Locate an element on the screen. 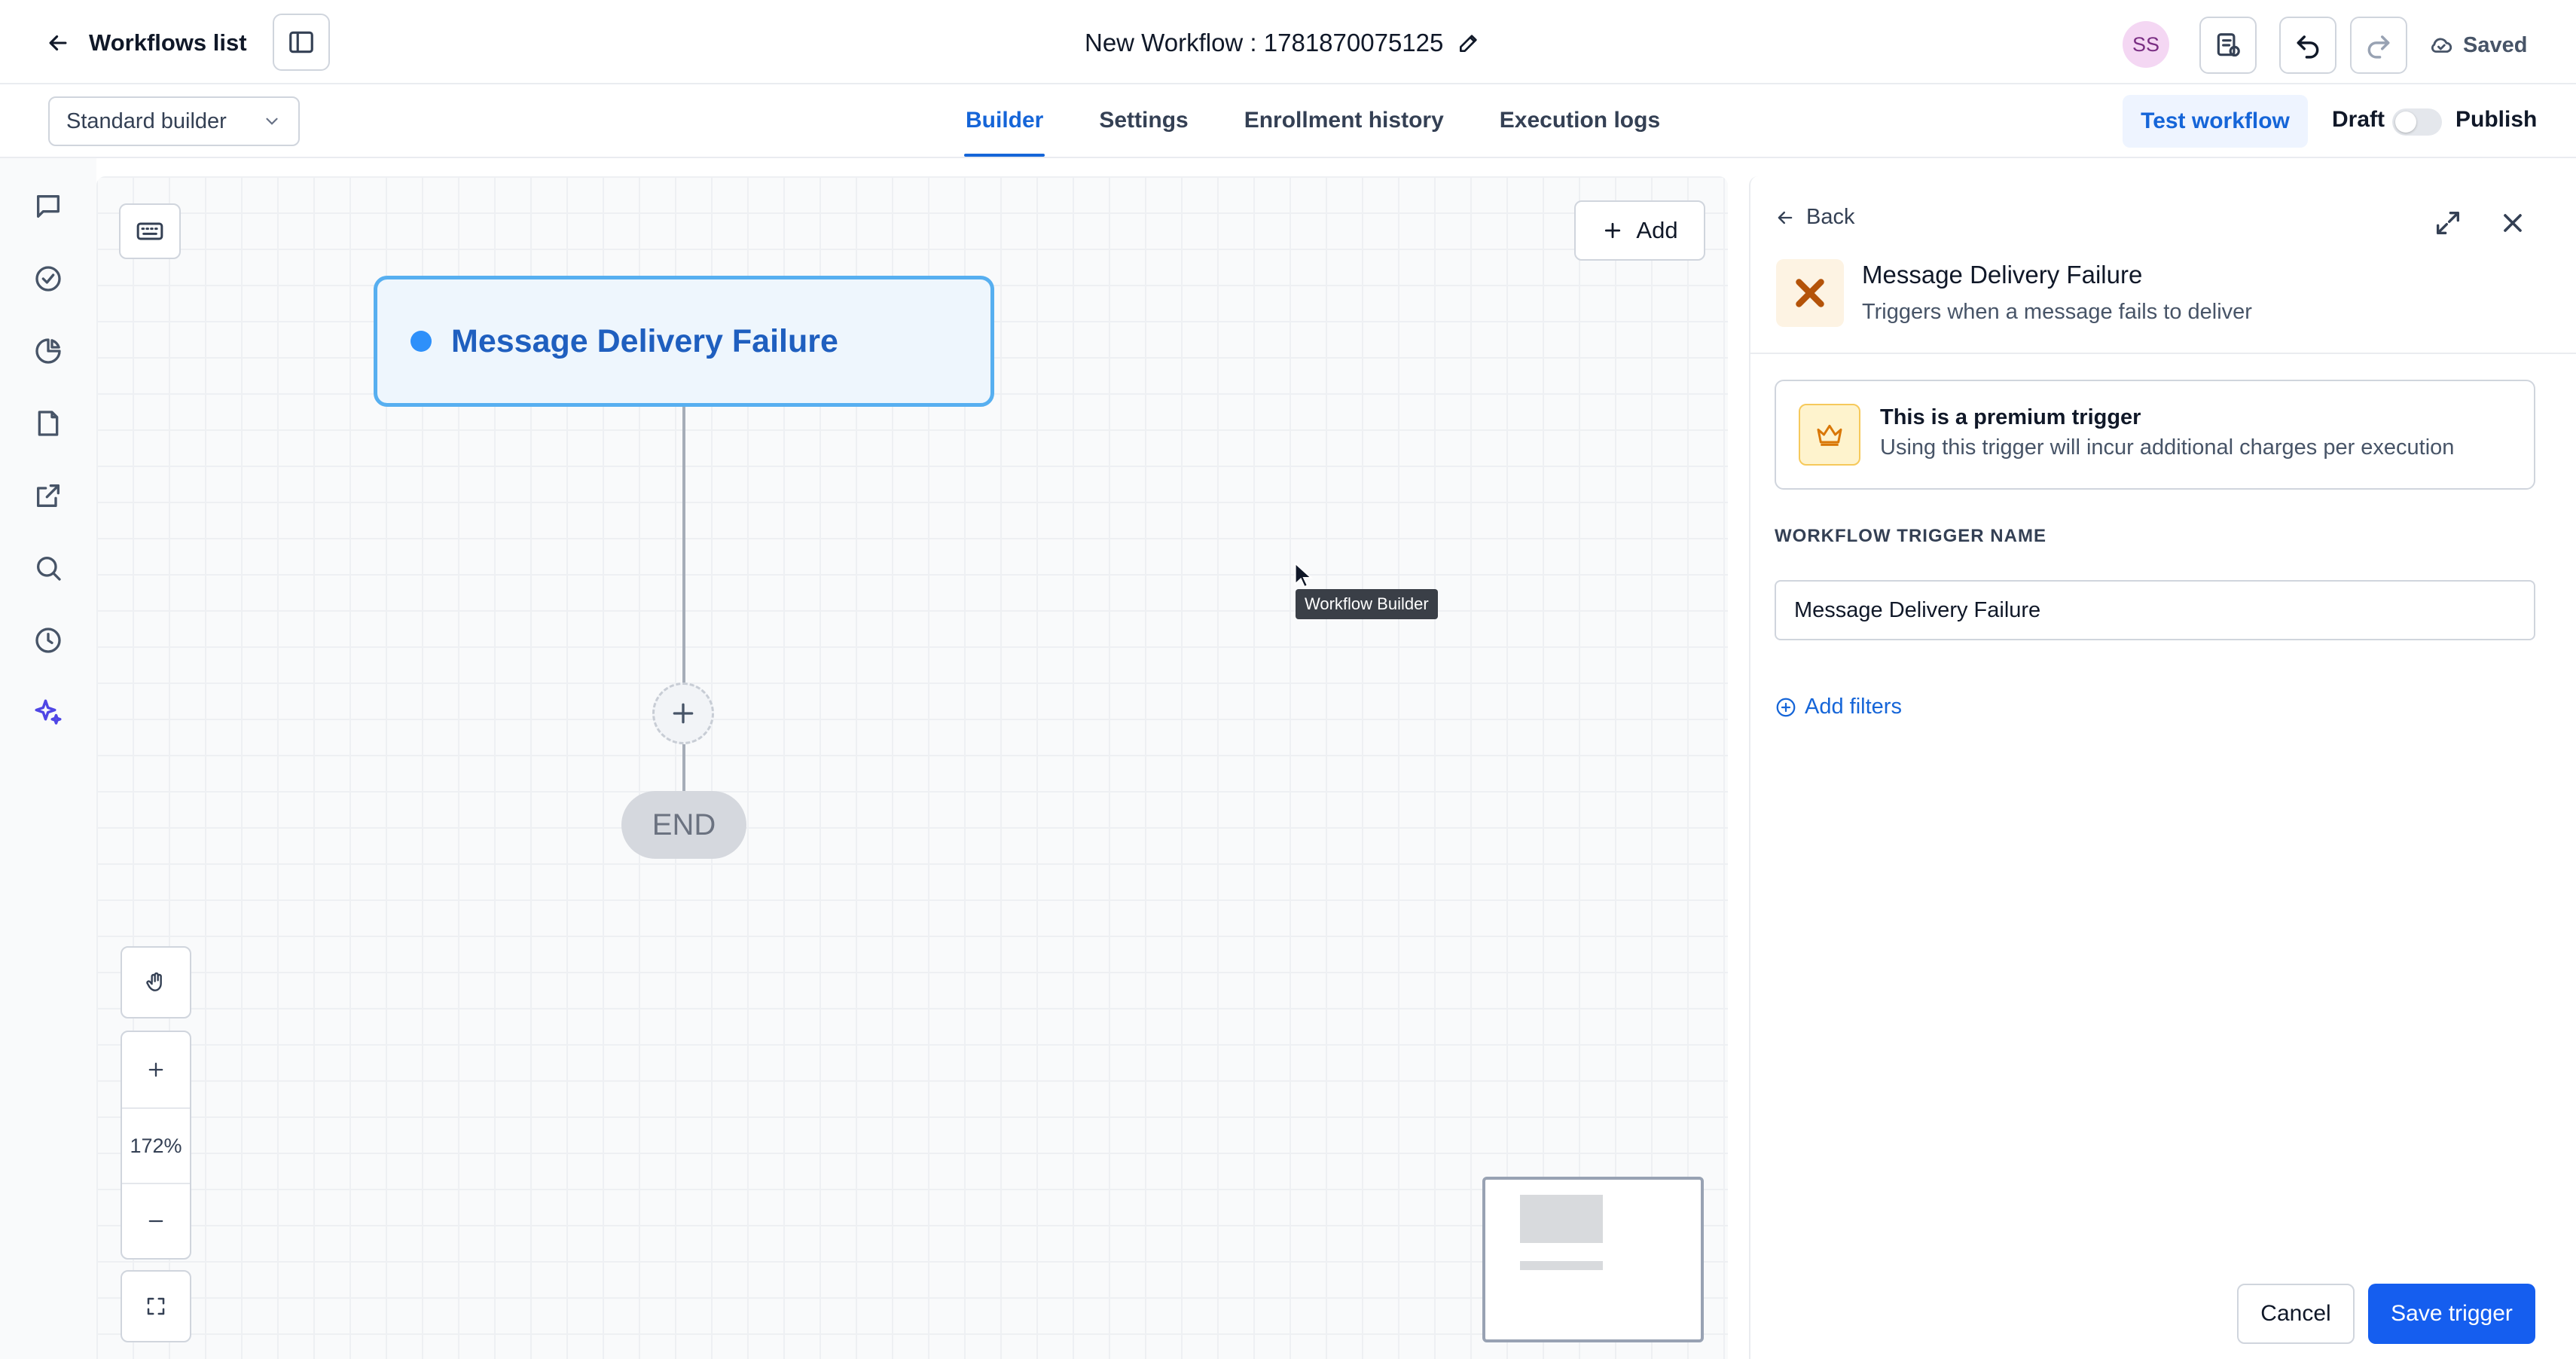  external-link-icon is located at coordinates (48, 496).